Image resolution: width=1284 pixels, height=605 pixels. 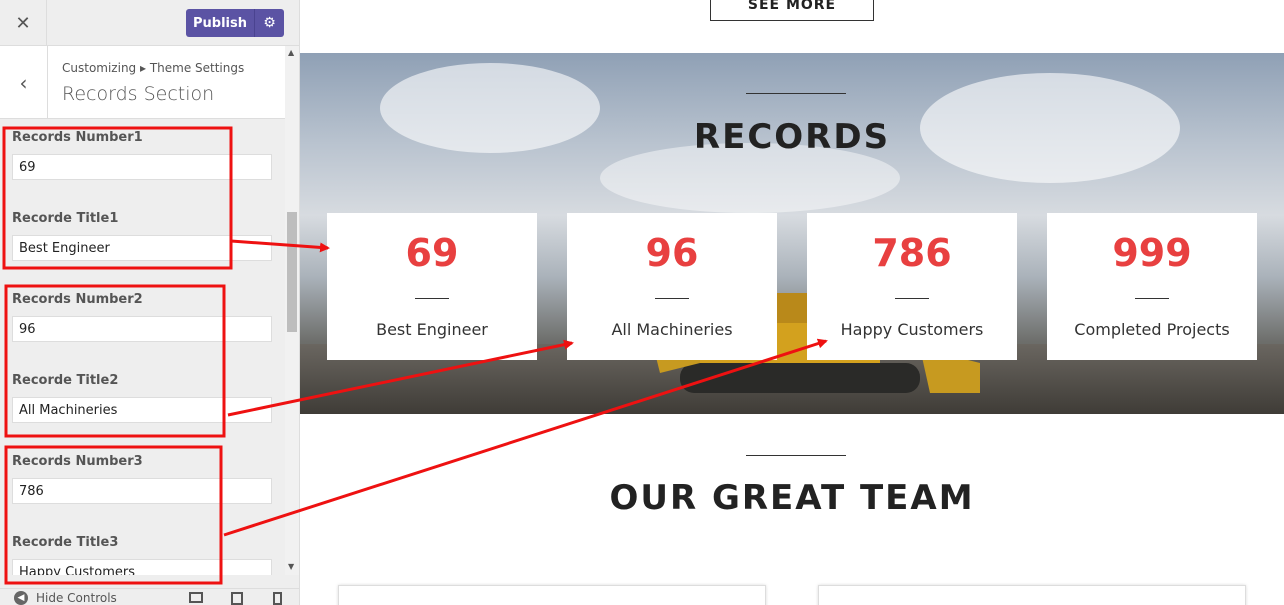 What do you see at coordinates (220, 23) in the screenshot?
I see `publish-button: Publish` at bounding box center [220, 23].